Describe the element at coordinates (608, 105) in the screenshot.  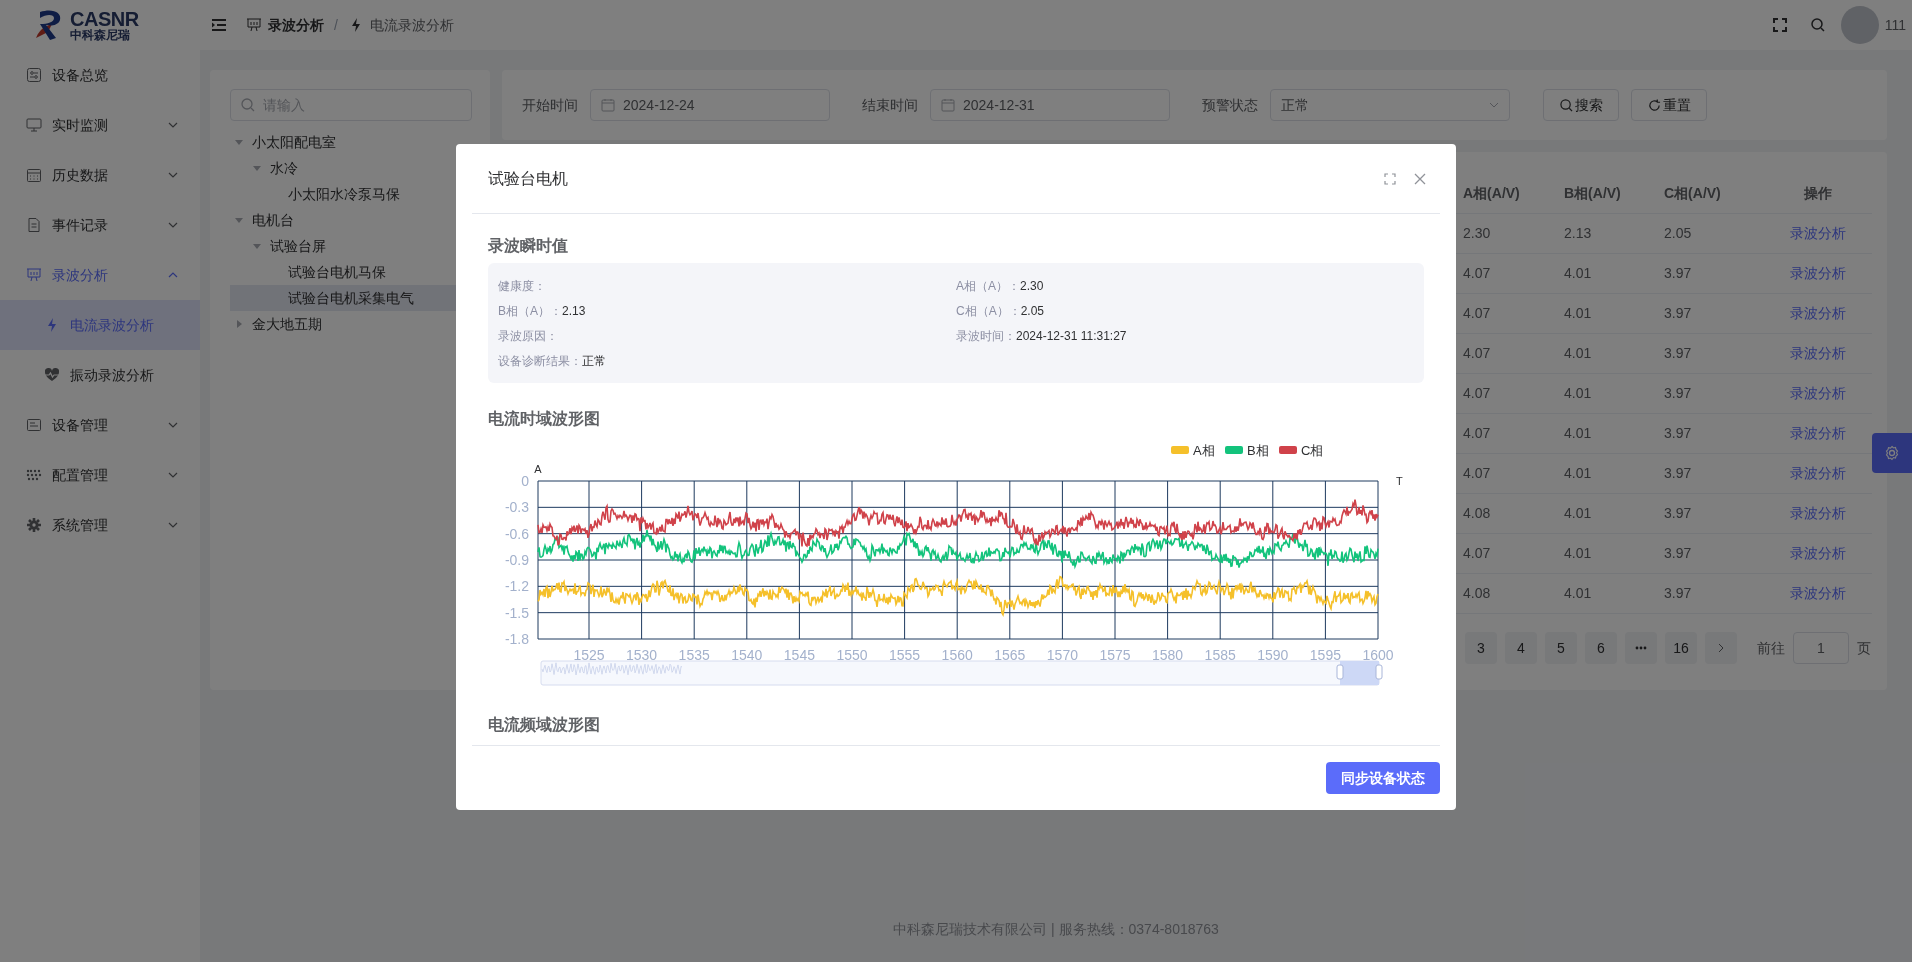
I see `calendar-icon` at that location.